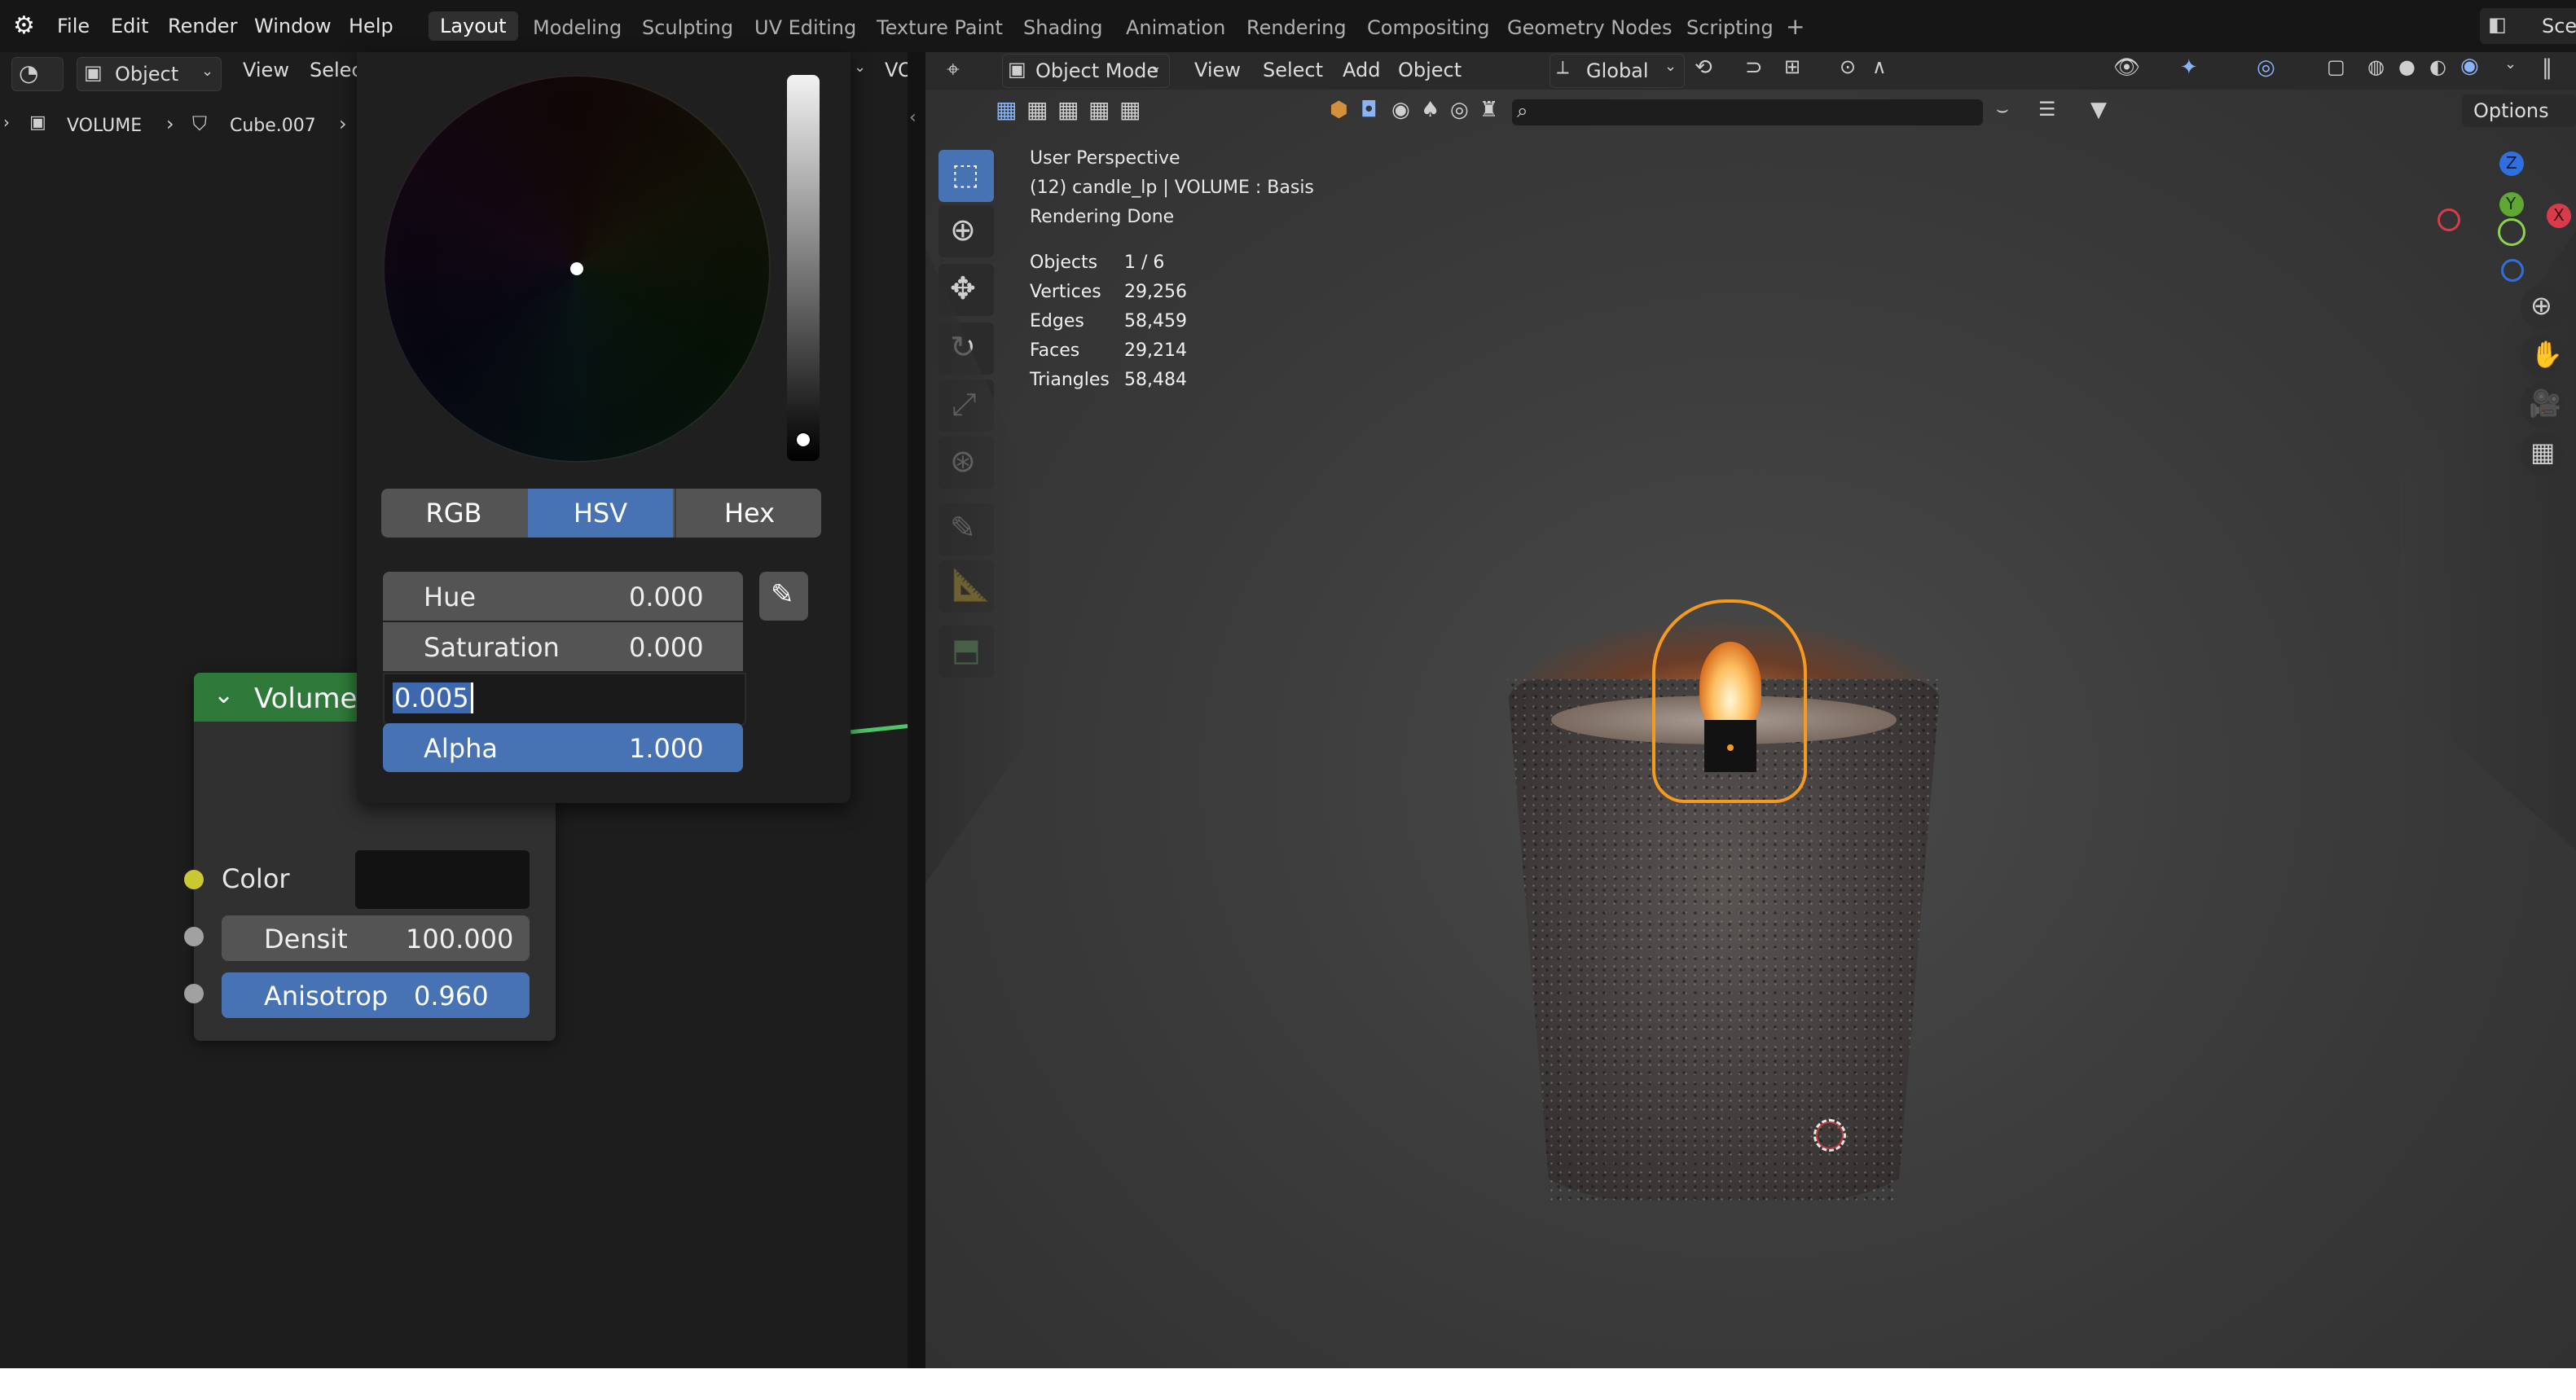 The height and width of the screenshot is (1400, 2576). What do you see at coordinates (2336, 66) in the screenshot?
I see `xray-icon: ▢` at bounding box center [2336, 66].